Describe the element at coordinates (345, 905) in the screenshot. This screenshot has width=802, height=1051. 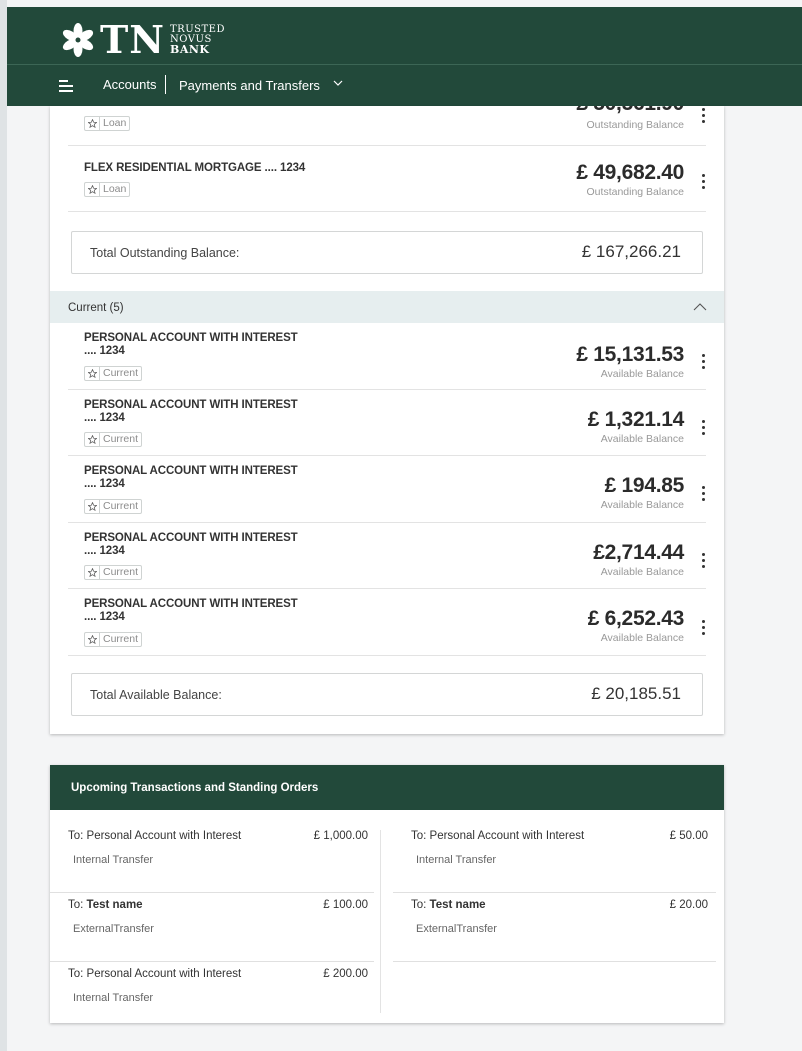
I see `transaction-amount: £ 100.00` at that location.